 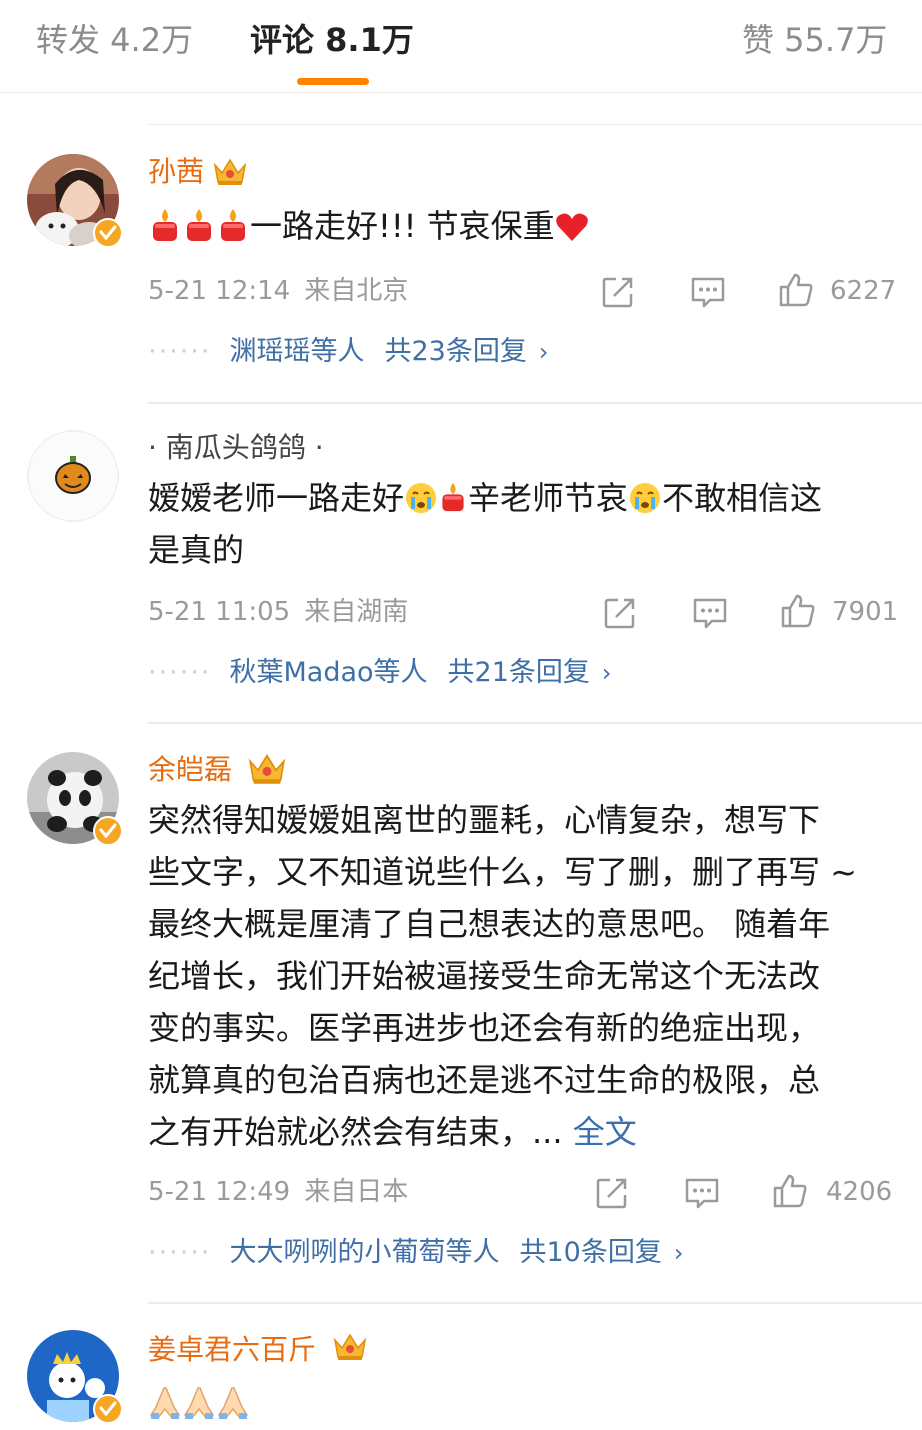 I want to click on comment-meta: 5-21 12:14 来自北京, so click(x=278, y=291).